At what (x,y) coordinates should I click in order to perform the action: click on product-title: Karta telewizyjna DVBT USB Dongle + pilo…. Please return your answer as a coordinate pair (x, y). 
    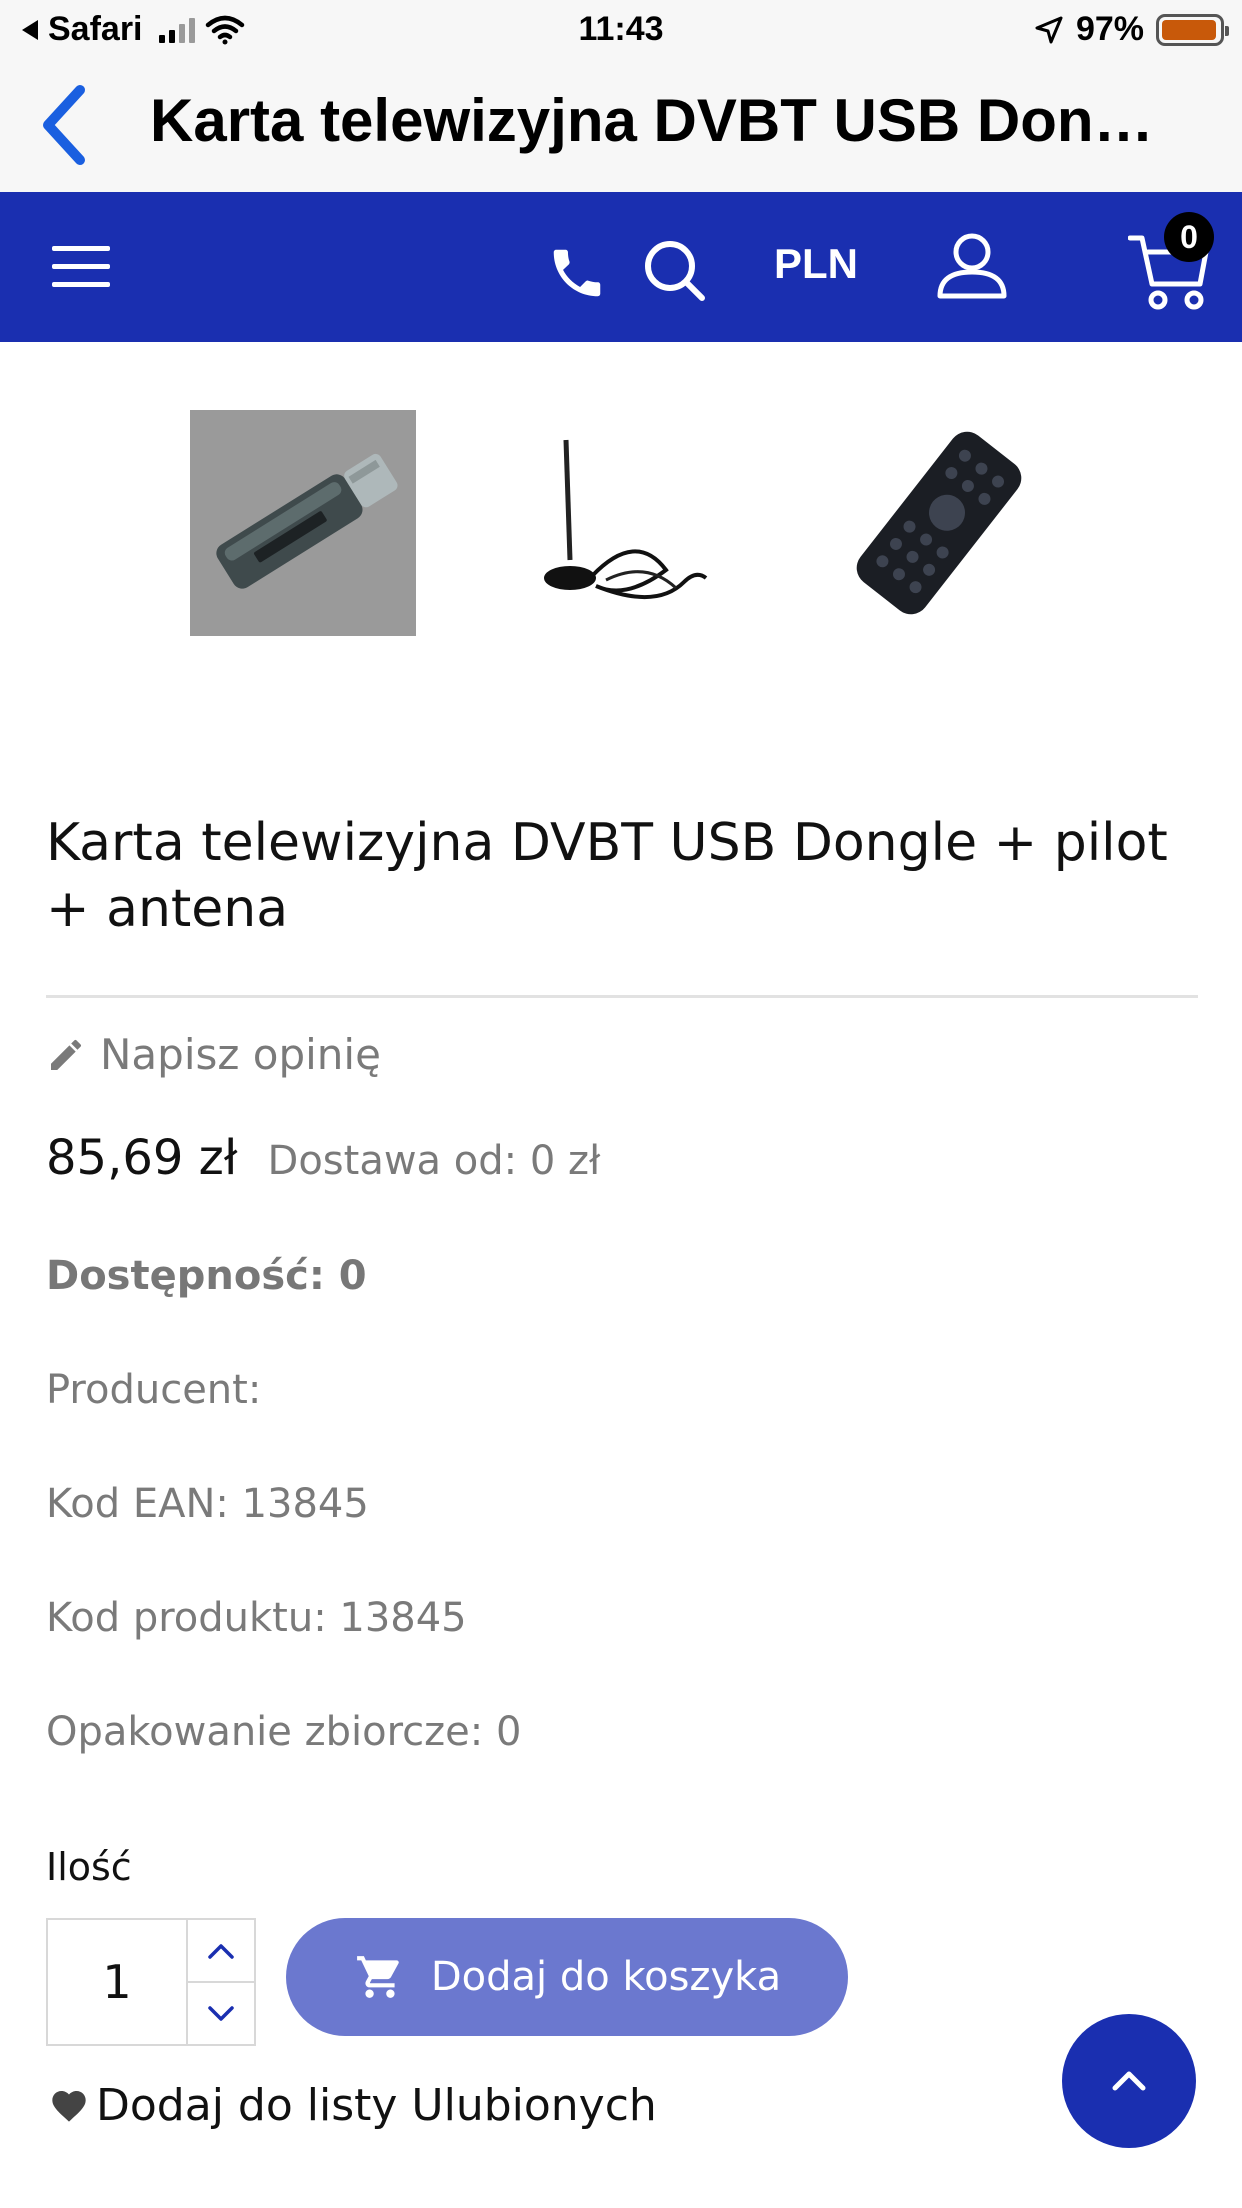
    Looking at the image, I should click on (607, 876).